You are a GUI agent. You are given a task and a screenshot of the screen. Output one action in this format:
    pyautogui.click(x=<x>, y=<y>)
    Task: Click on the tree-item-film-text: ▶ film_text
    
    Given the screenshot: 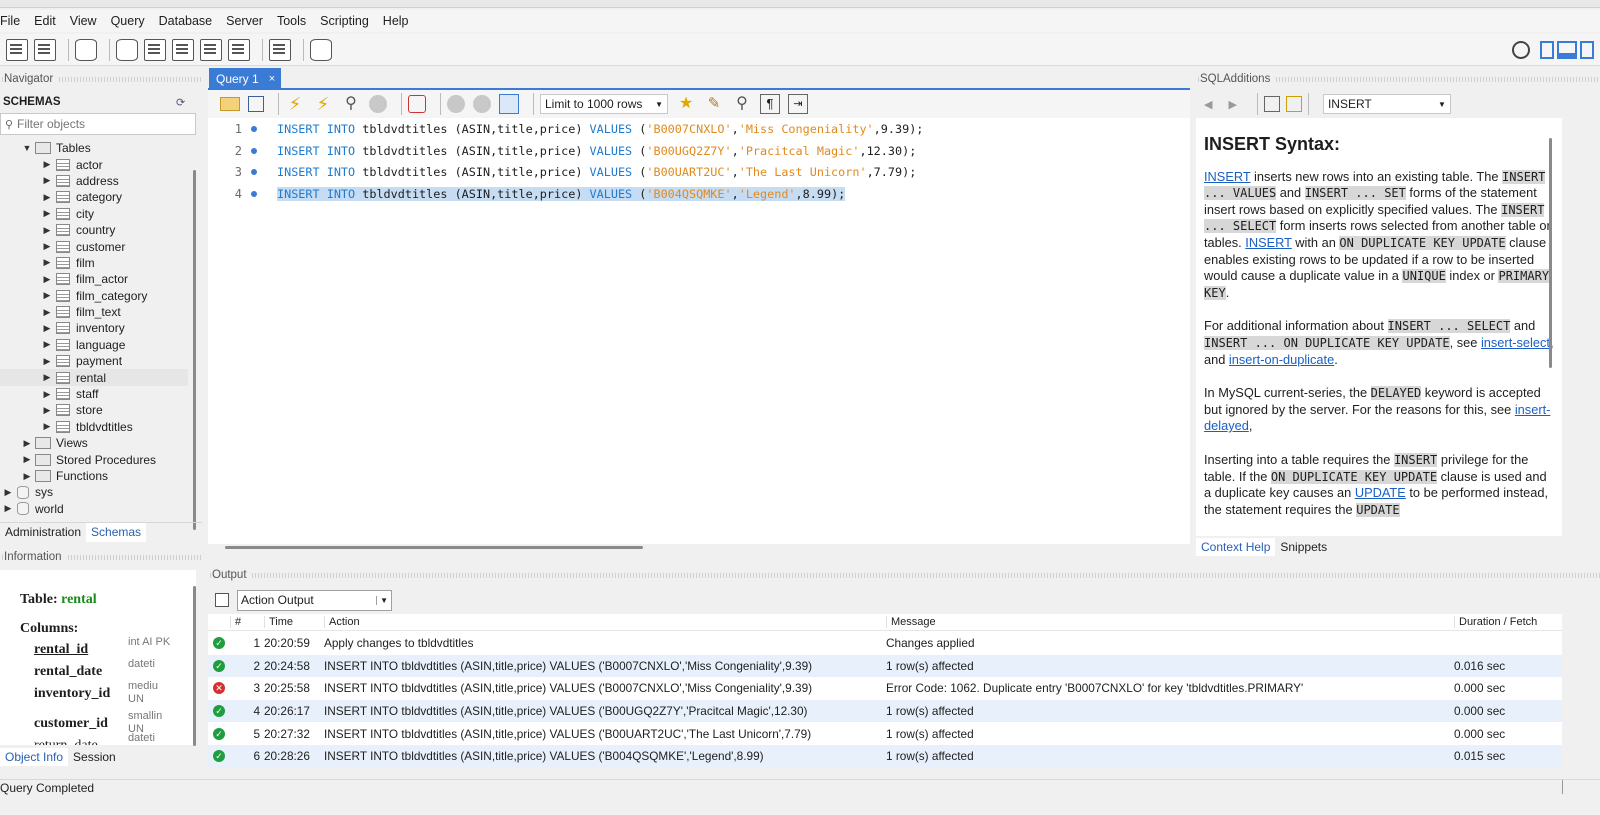 What is the action you would take?
    pyautogui.click(x=94, y=312)
    